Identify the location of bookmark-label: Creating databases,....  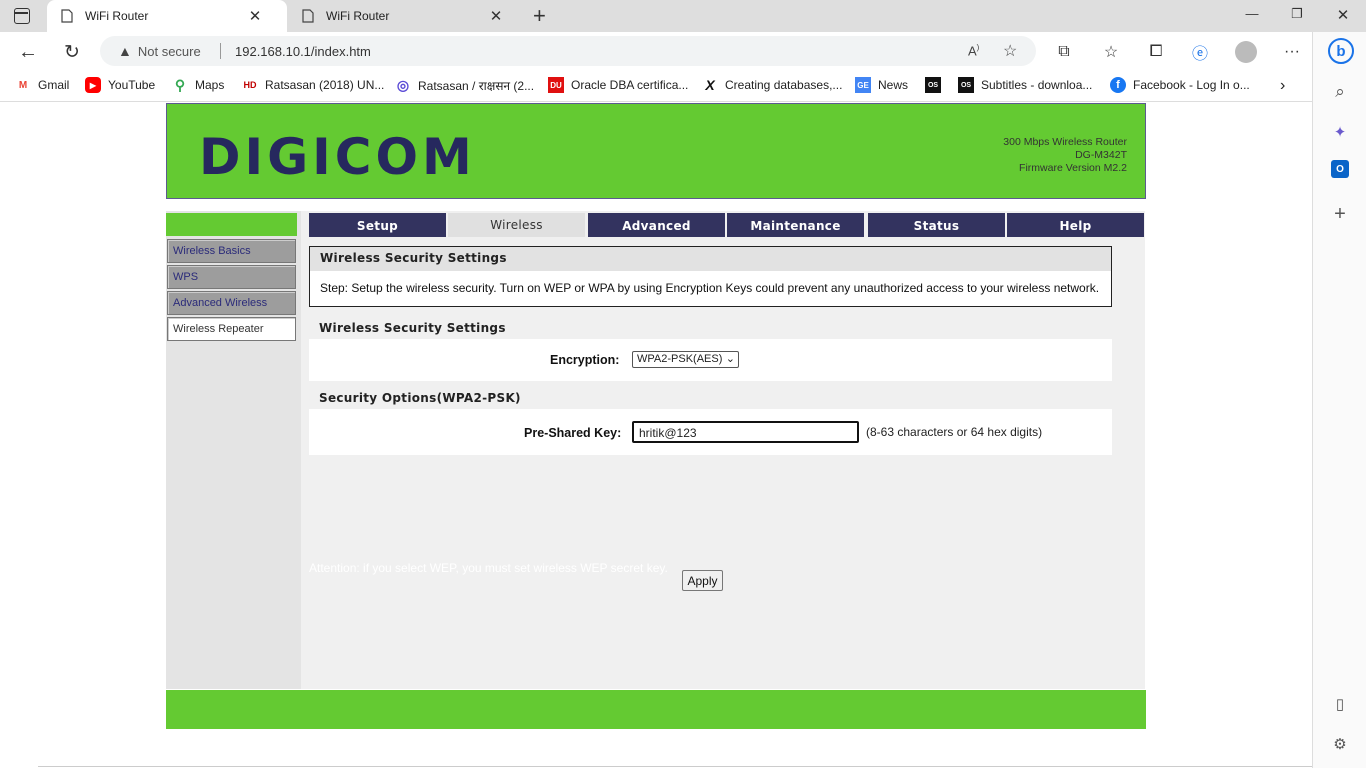
(784, 85).